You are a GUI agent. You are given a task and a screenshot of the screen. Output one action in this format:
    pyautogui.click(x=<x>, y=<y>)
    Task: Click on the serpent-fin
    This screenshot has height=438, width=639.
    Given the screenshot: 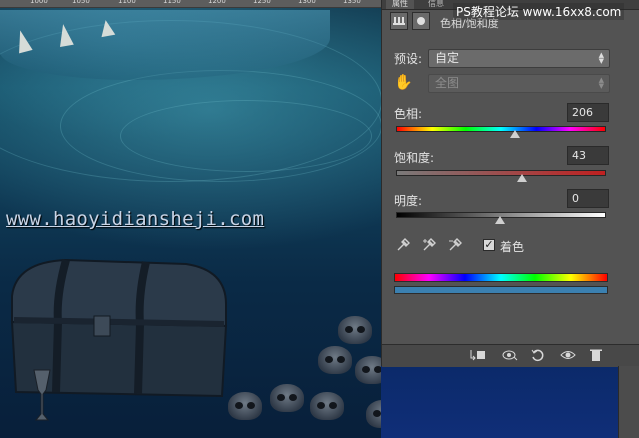 What is the action you would take?
    pyautogui.click(x=107, y=28)
    